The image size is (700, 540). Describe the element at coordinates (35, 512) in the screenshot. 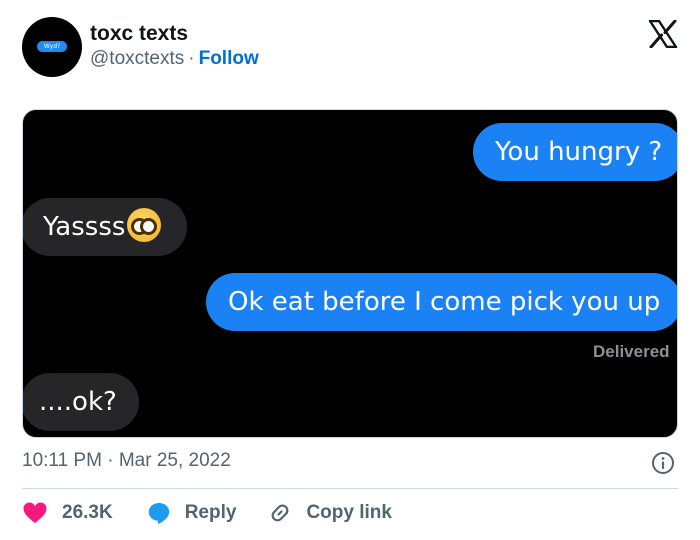

I see `heart-icon` at that location.